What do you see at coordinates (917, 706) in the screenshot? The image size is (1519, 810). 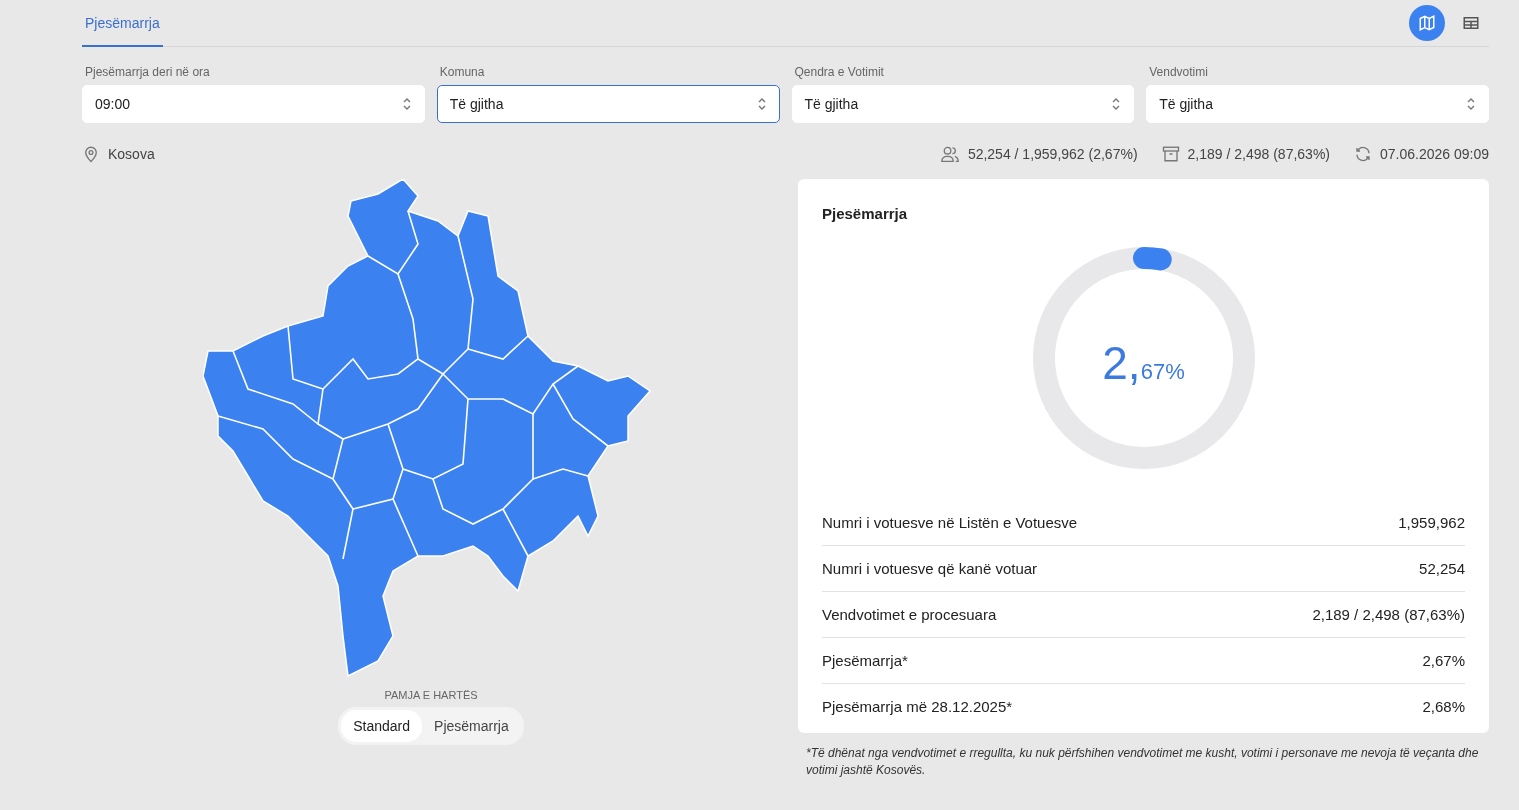 I see `row-label: Pjesëmarrja më 28.12.2025*` at bounding box center [917, 706].